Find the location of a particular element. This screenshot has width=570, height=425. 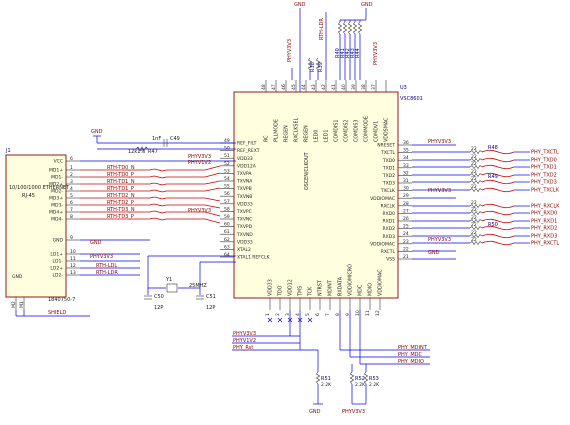

u3-left-pin-name: TXVPD is located at coordinates (244, 227).